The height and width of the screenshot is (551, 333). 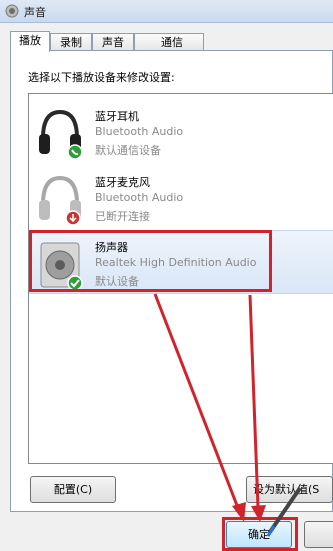 I want to click on annotation-ok-highlight, so click(x=260, y=534).